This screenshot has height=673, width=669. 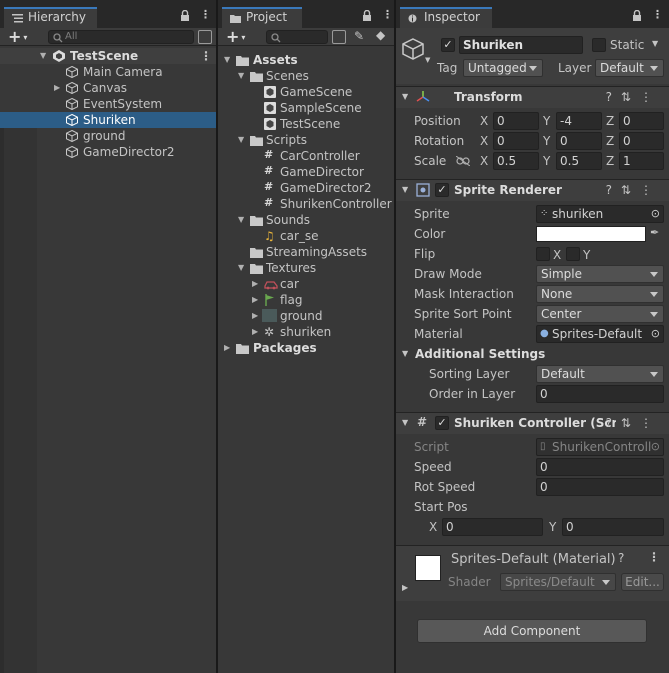 What do you see at coordinates (306, 76) in the screenshot?
I see `folder-row-scenes: ▼ Scenes` at bounding box center [306, 76].